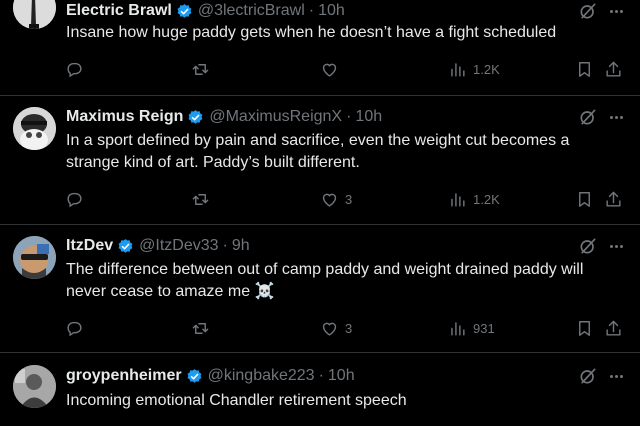 This screenshot has width=640, height=426. Describe the element at coordinates (275, 117) in the screenshot. I see `author-handle: @MaximusReignX` at that location.